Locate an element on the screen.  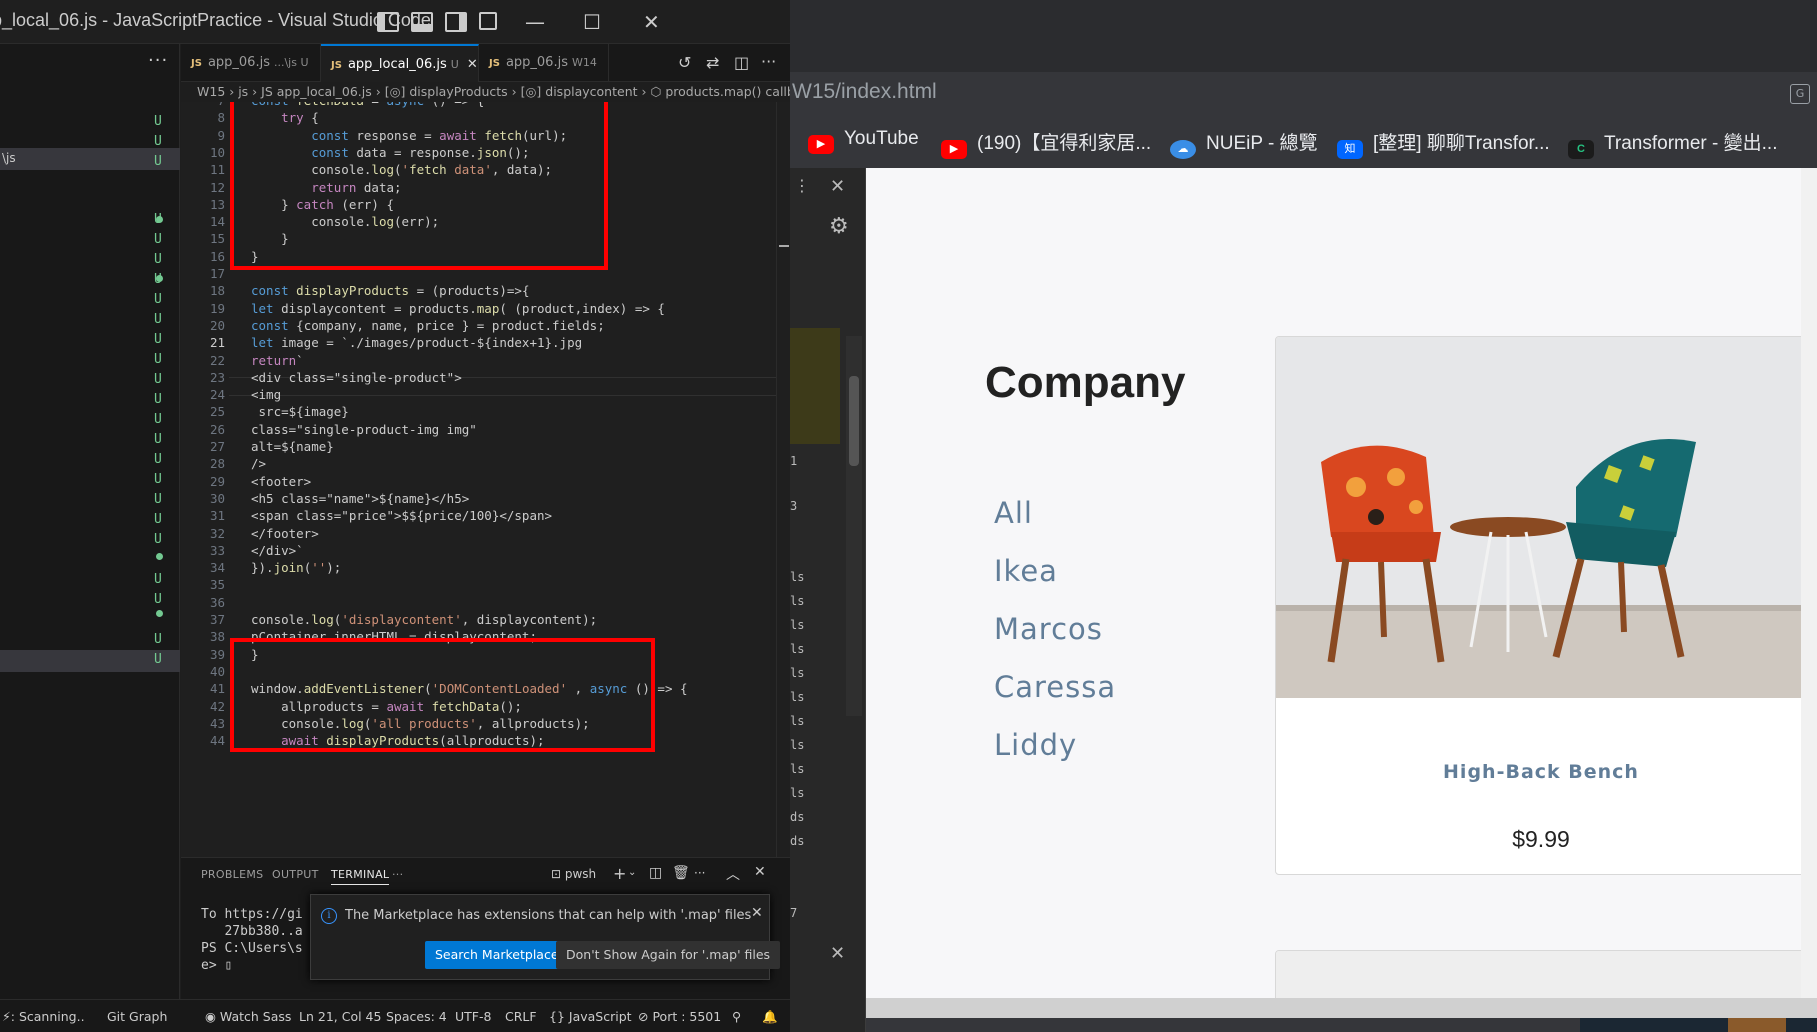
dont-show-again-button: Don't Show Again for '.map' files is located at coordinates (668, 955).